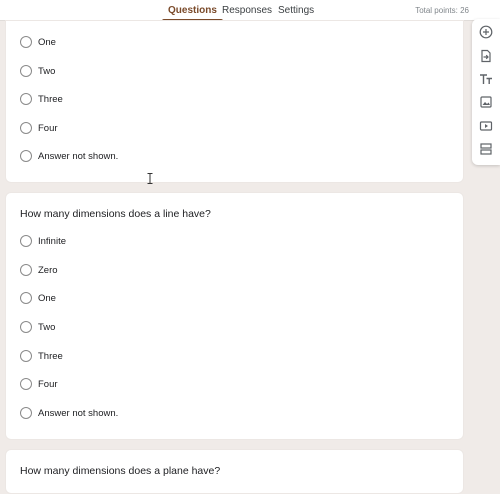 This screenshot has width=500, height=494. I want to click on question-title: How many dimensions does a line have?, so click(115, 214).